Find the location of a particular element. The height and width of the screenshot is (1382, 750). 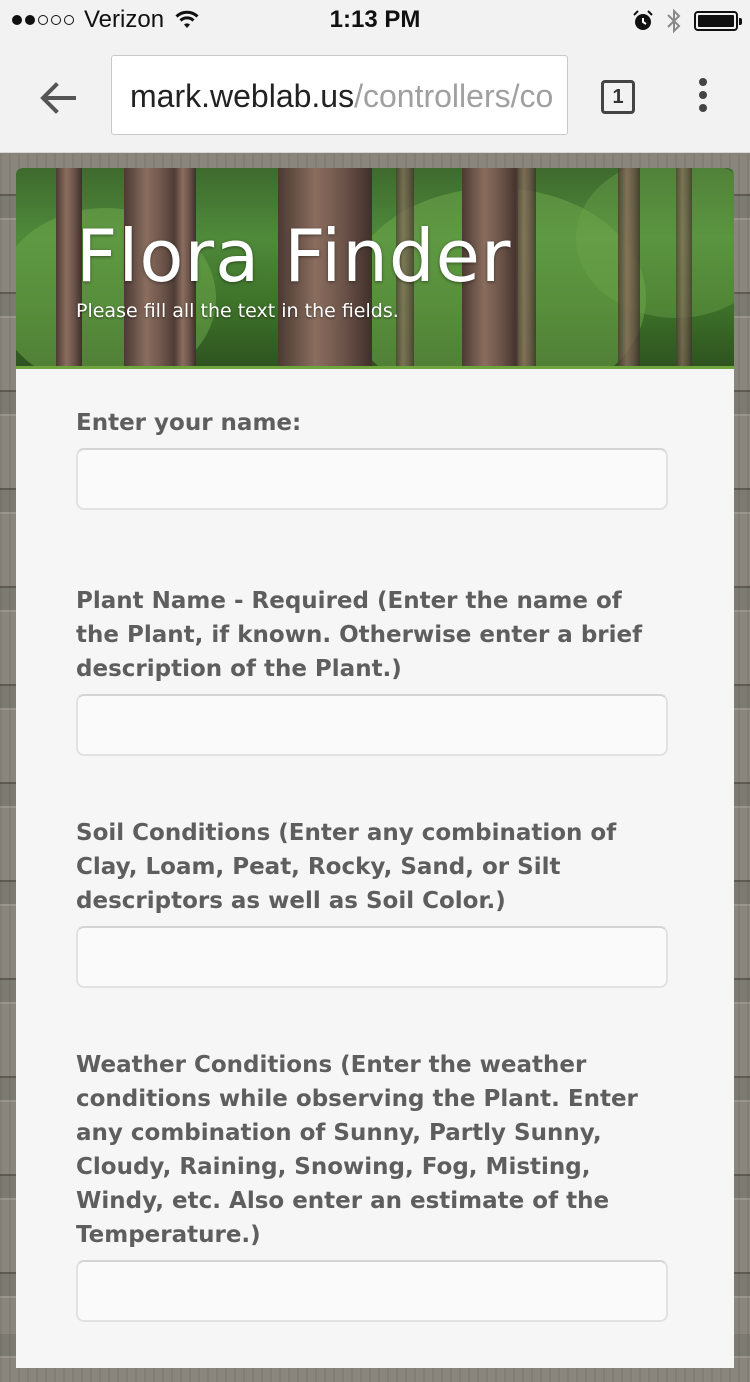

back-arrow-icon is located at coordinates (58, 98).